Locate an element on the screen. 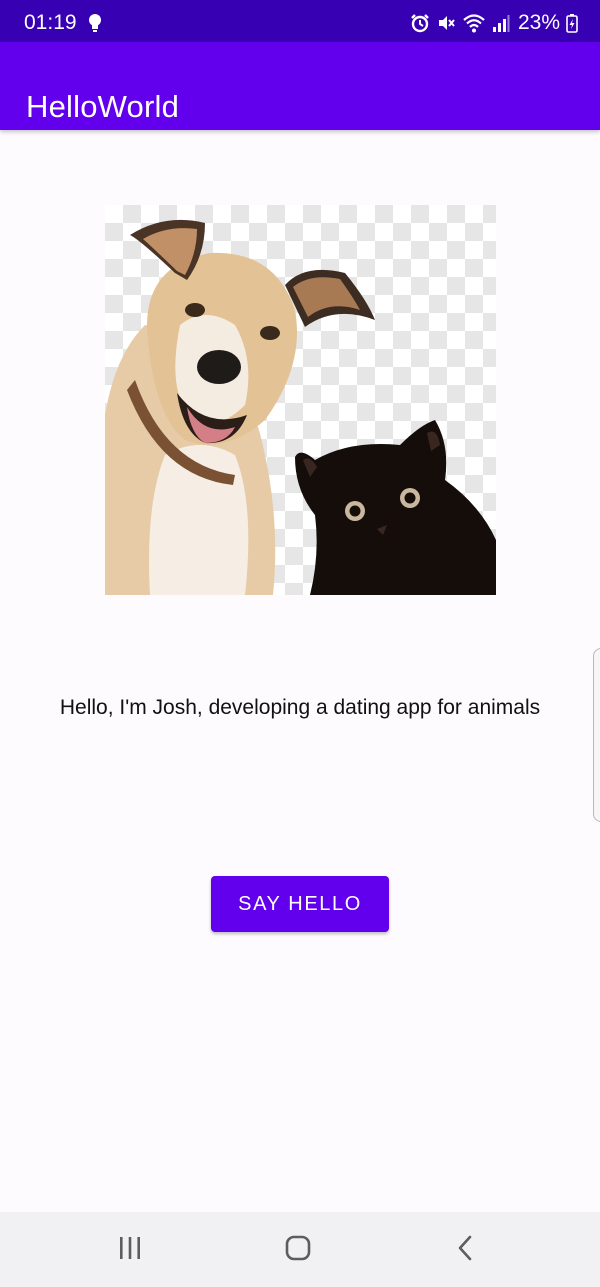 This screenshot has width=600, height=1287. back-button is located at coordinates (466, 1250).